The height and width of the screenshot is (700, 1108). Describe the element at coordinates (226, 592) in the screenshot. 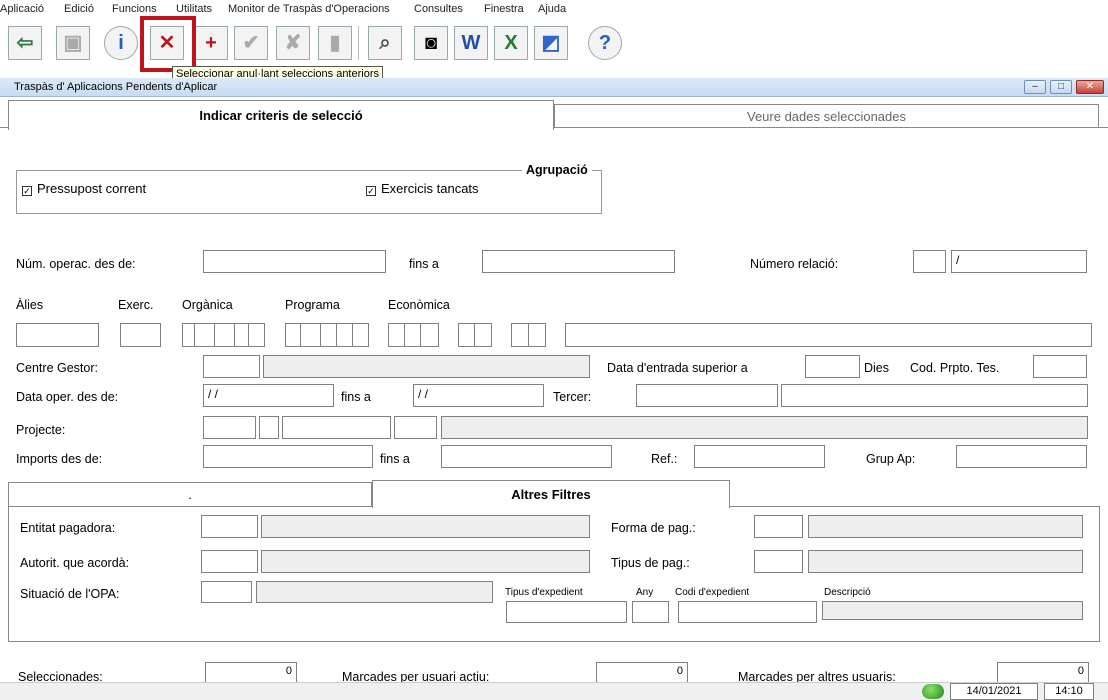

I see `status-input` at that location.